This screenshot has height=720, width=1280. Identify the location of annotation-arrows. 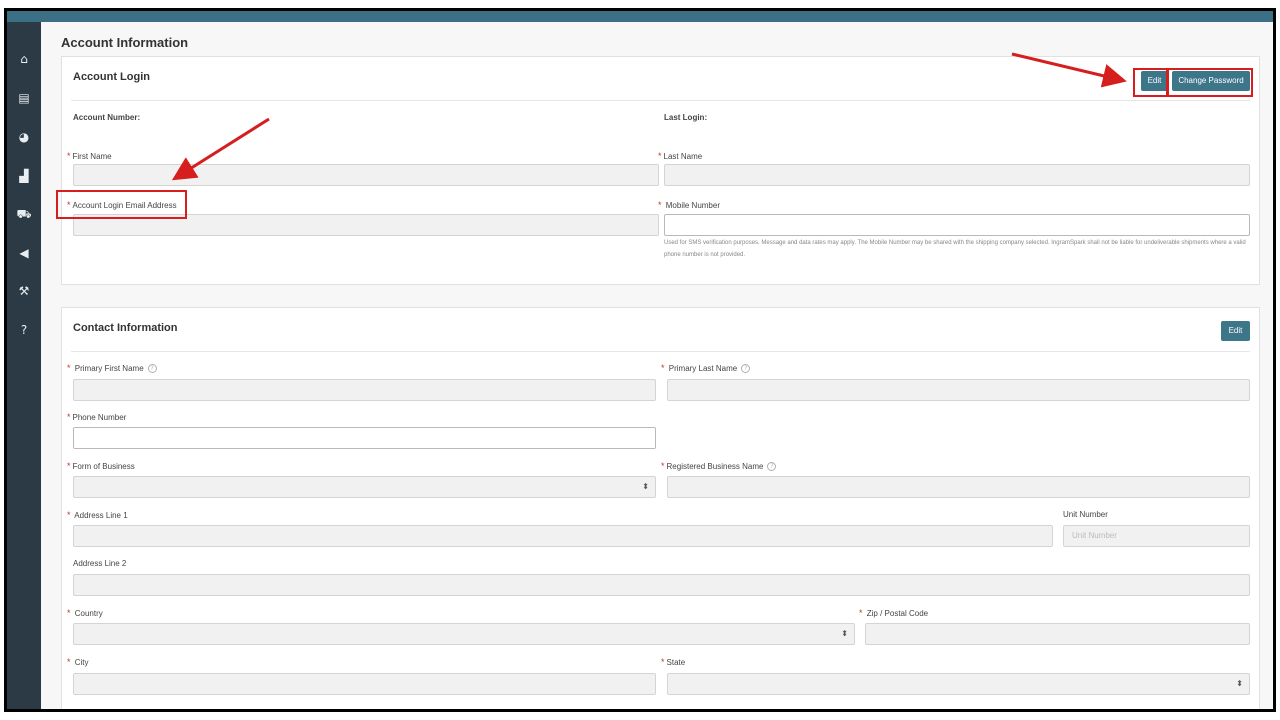
(649, 116).